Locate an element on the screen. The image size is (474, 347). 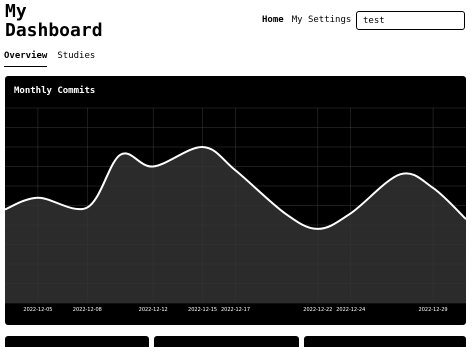
tab-overview: Overview is located at coordinates (26, 59).